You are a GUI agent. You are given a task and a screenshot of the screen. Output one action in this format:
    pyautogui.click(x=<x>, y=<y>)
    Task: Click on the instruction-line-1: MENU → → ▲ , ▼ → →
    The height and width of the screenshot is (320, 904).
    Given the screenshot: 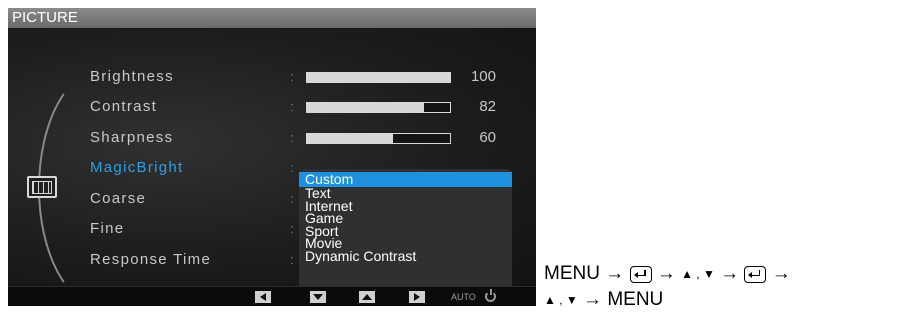 What is the action you would take?
    pyautogui.click(x=667, y=274)
    